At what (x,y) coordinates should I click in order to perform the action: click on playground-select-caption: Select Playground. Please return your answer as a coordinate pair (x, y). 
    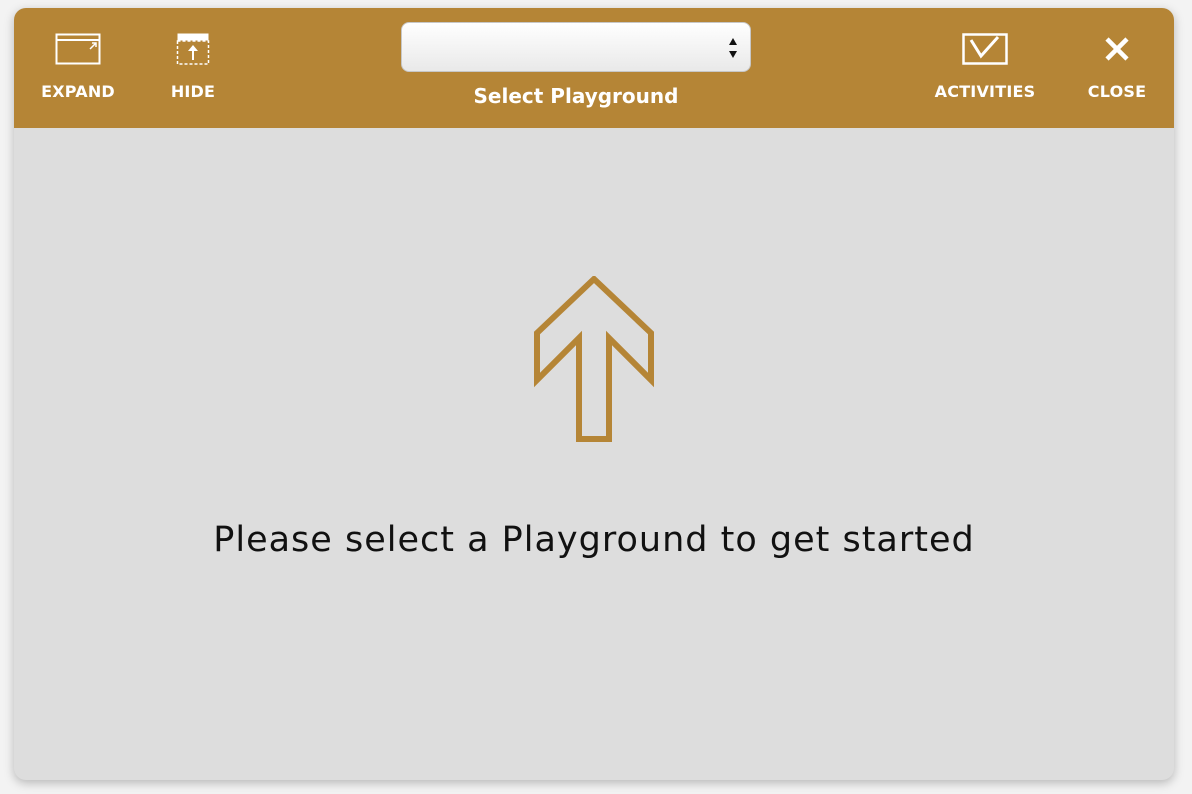
    Looking at the image, I should click on (576, 96).